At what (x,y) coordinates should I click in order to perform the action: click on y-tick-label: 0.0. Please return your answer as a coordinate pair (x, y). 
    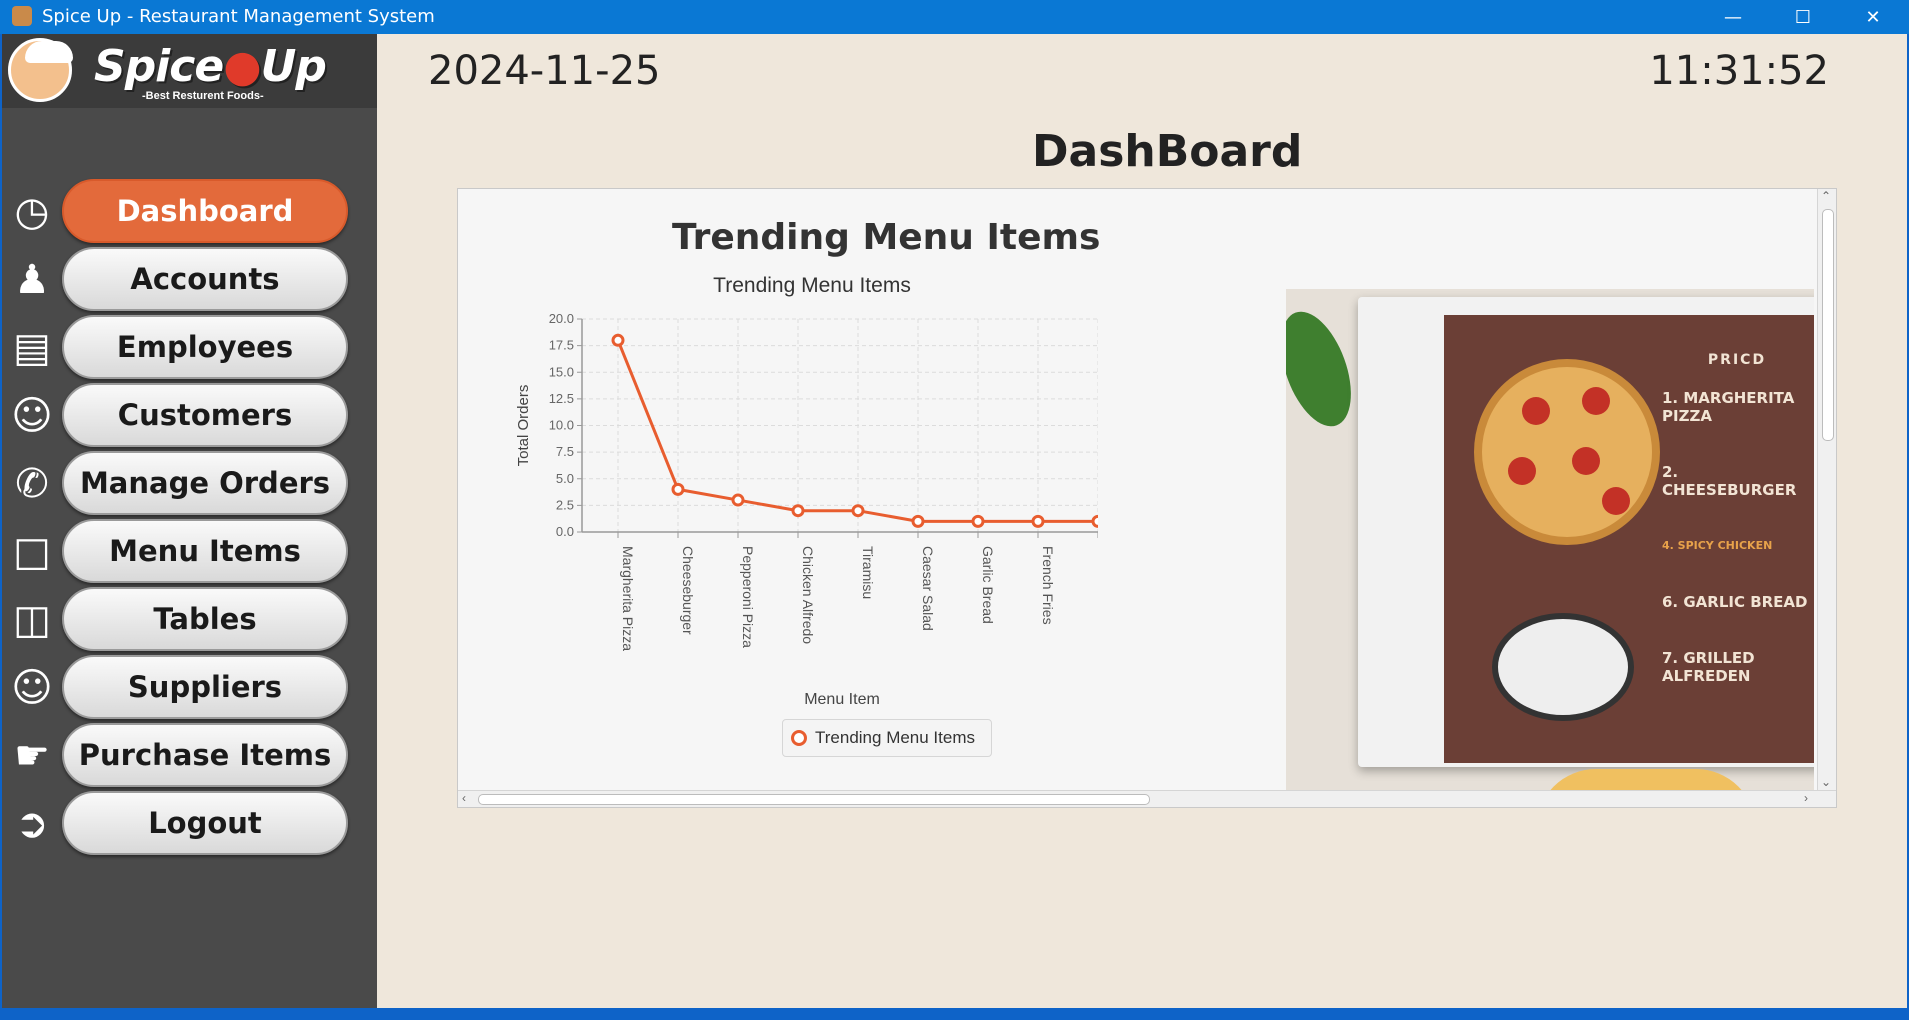
    Looking at the image, I should click on (565, 531).